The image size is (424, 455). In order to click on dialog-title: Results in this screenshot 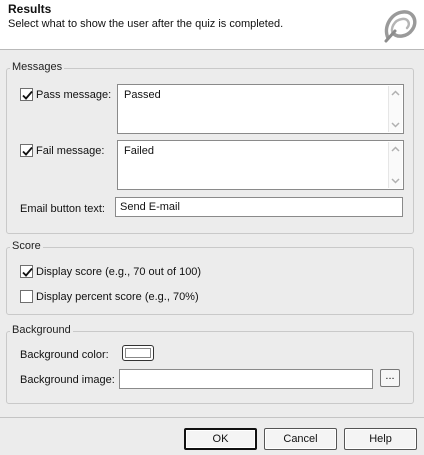, I will do `click(30, 9)`.